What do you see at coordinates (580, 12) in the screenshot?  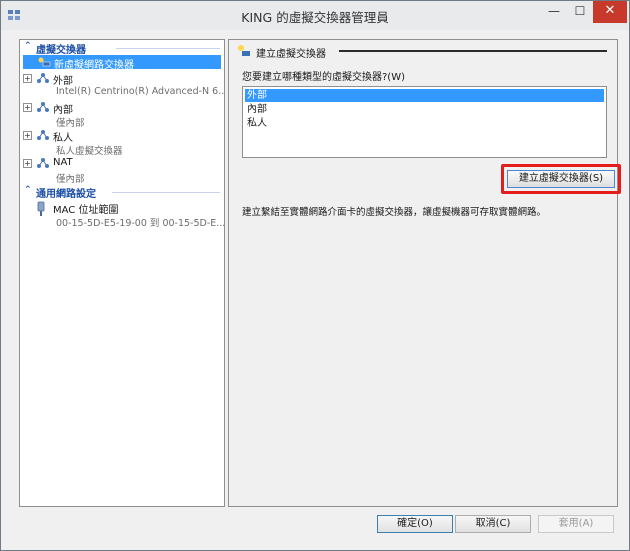 I see `maximize-button: ☐` at bounding box center [580, 12].